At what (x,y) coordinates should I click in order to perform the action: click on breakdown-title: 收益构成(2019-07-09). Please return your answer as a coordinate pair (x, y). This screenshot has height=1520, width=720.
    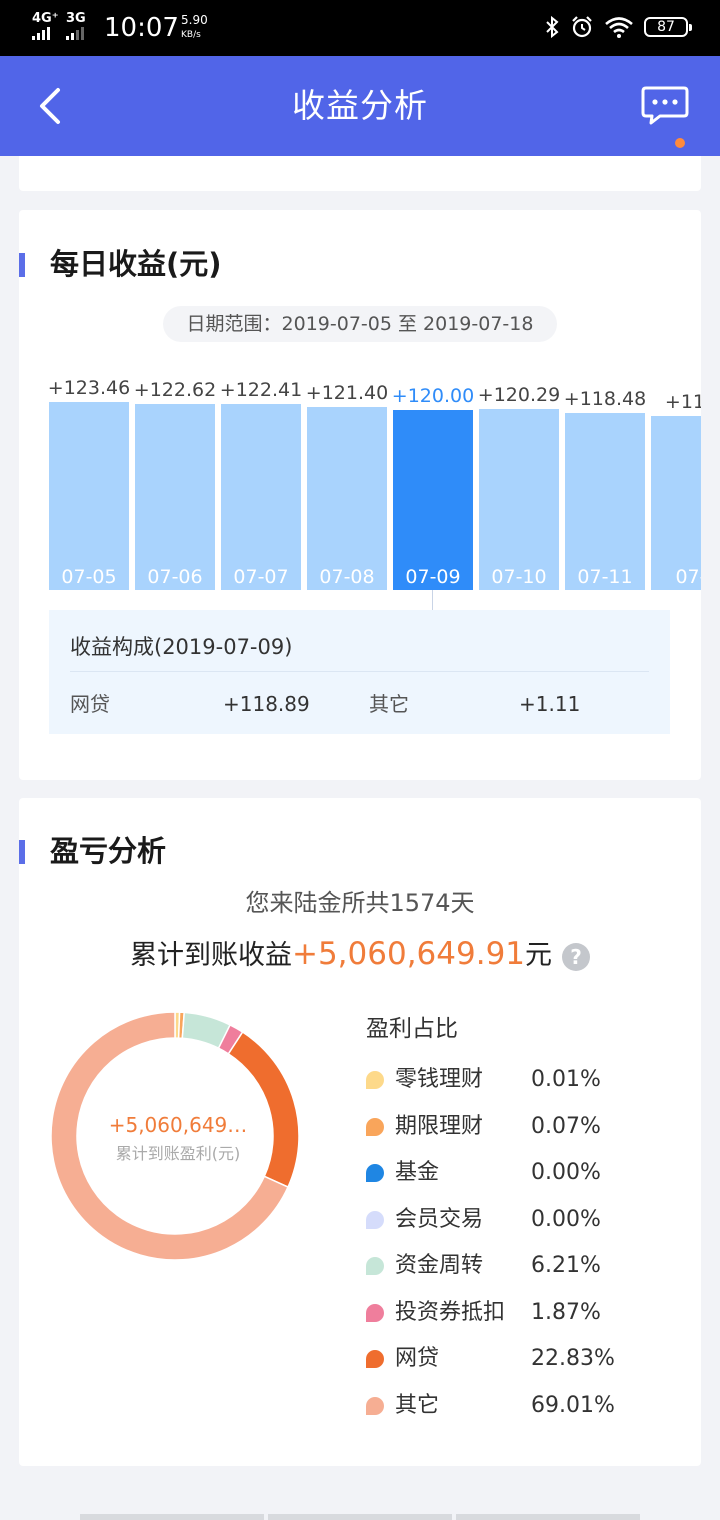
    Looking at the image, I should click on (181, 647).